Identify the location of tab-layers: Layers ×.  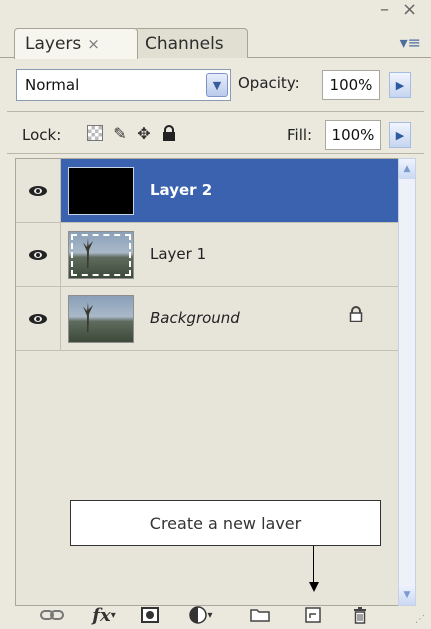
(76, 43).